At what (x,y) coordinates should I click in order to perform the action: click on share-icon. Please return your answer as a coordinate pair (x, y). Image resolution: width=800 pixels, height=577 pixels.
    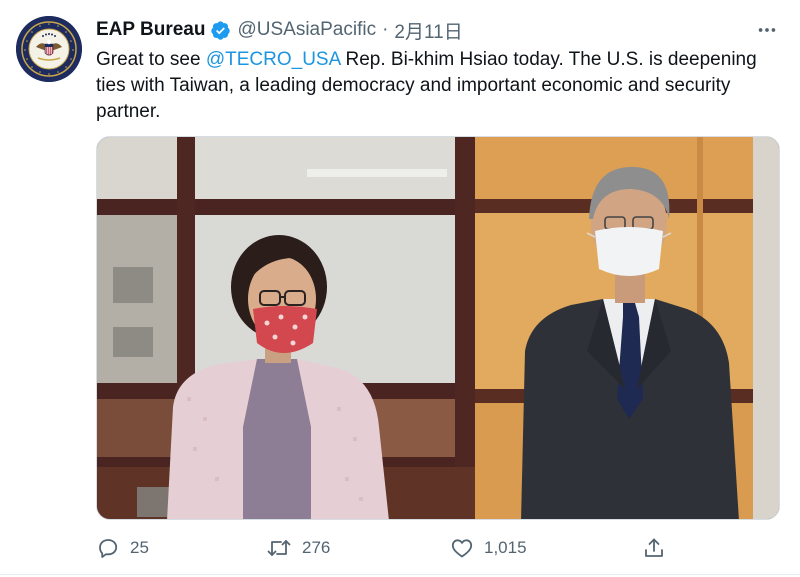
    Looking at the image, I should click on (654, 547).